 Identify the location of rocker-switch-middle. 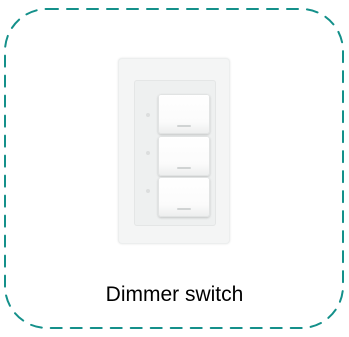
(184, 156).